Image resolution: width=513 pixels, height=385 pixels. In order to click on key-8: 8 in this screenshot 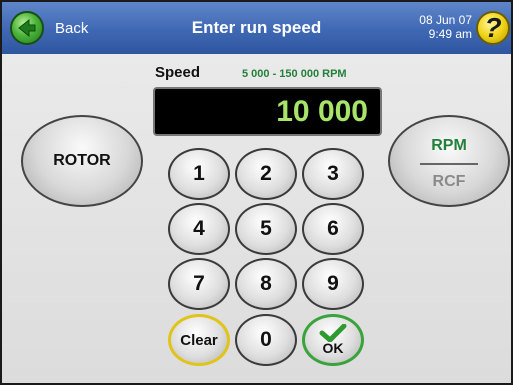, I will do `click(266, 284)`.